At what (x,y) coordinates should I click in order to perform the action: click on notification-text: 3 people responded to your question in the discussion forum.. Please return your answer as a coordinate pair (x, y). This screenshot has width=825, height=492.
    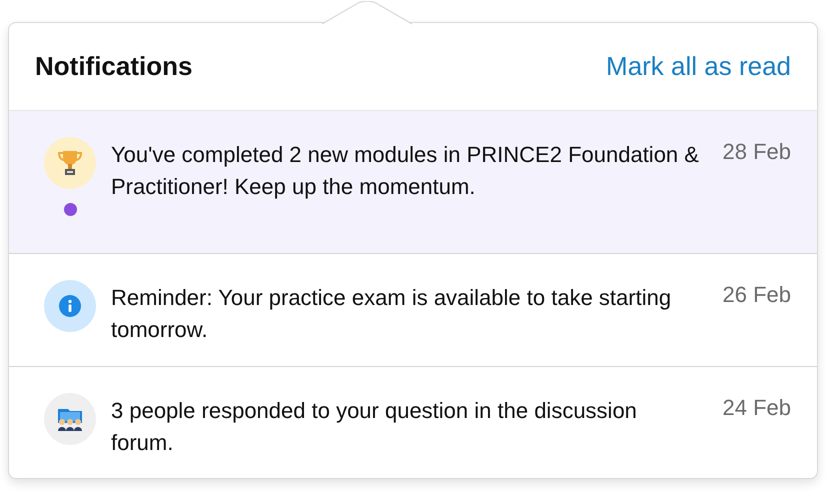
    Looking at the image, I should click on (374, 426).